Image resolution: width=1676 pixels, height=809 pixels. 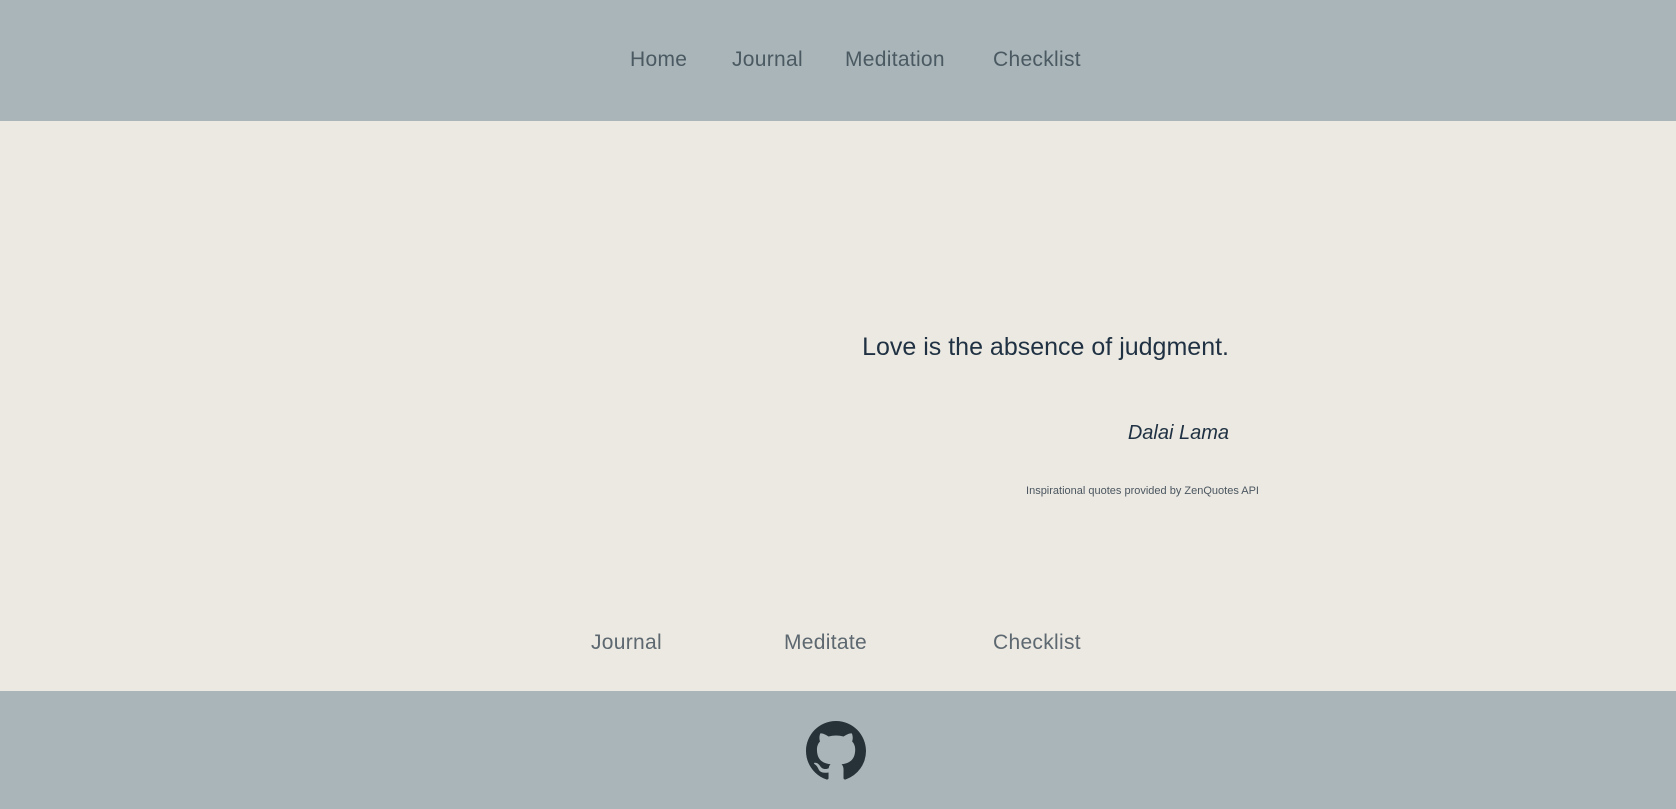 What do you see at coordinates (1045, 347) in the screenshot?
I see `quote-text: Love is the absence of judgment.` at bounding box center [1045, 347].